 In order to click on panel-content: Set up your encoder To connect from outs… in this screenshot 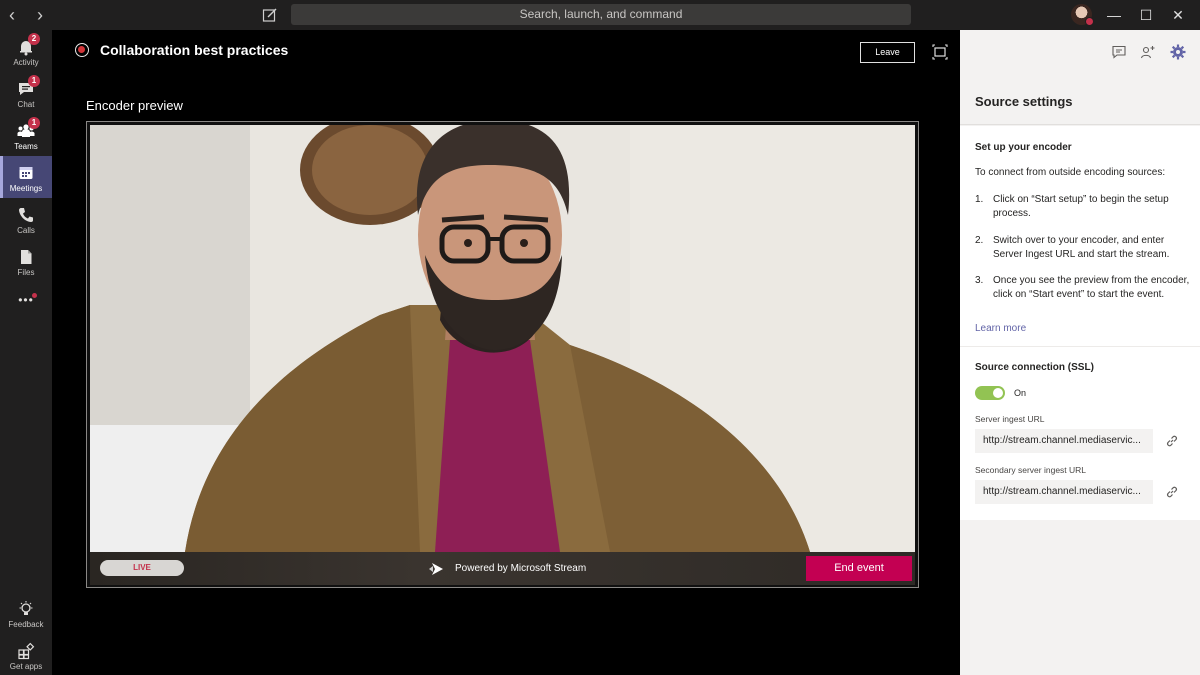, I will do `click(1080, 323)`.